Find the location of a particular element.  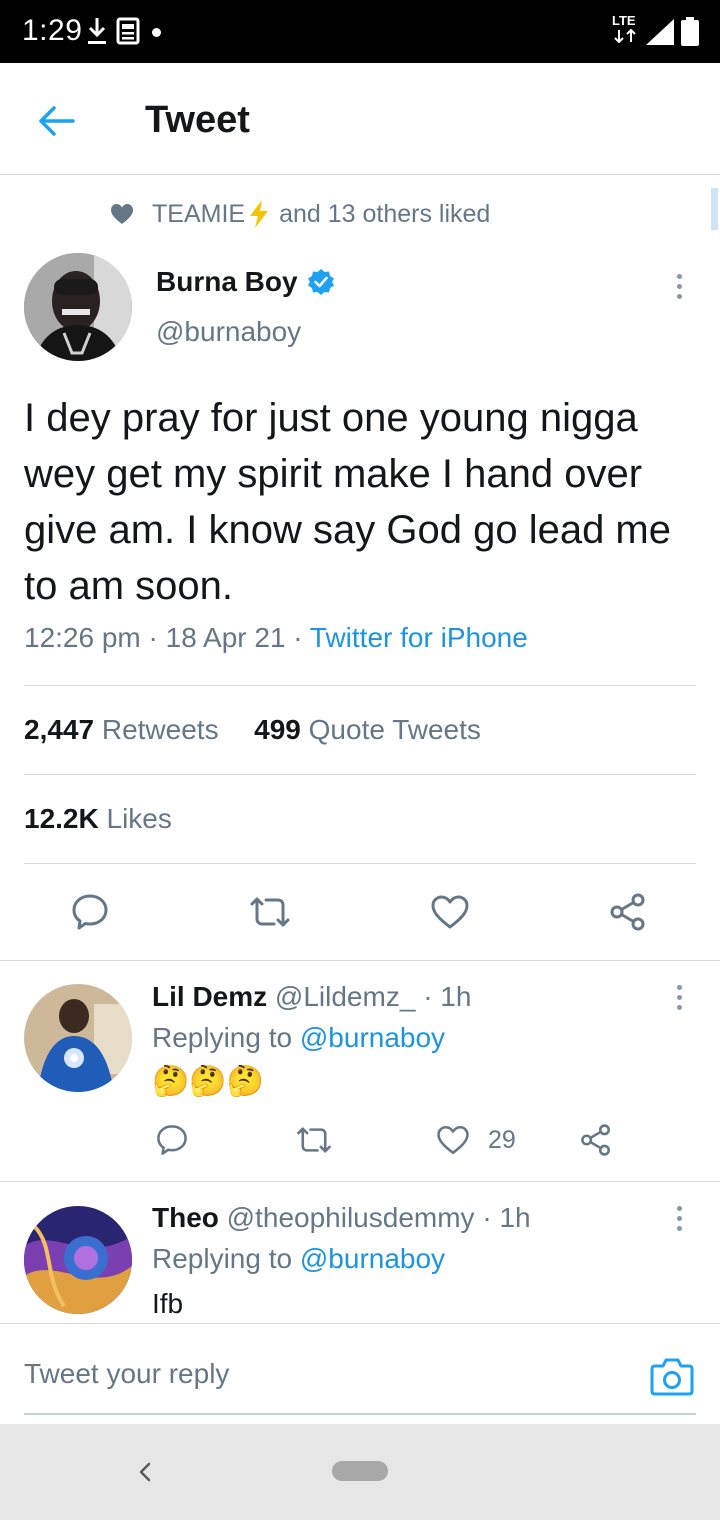

battery-icon is located at coordinates (690, 31).